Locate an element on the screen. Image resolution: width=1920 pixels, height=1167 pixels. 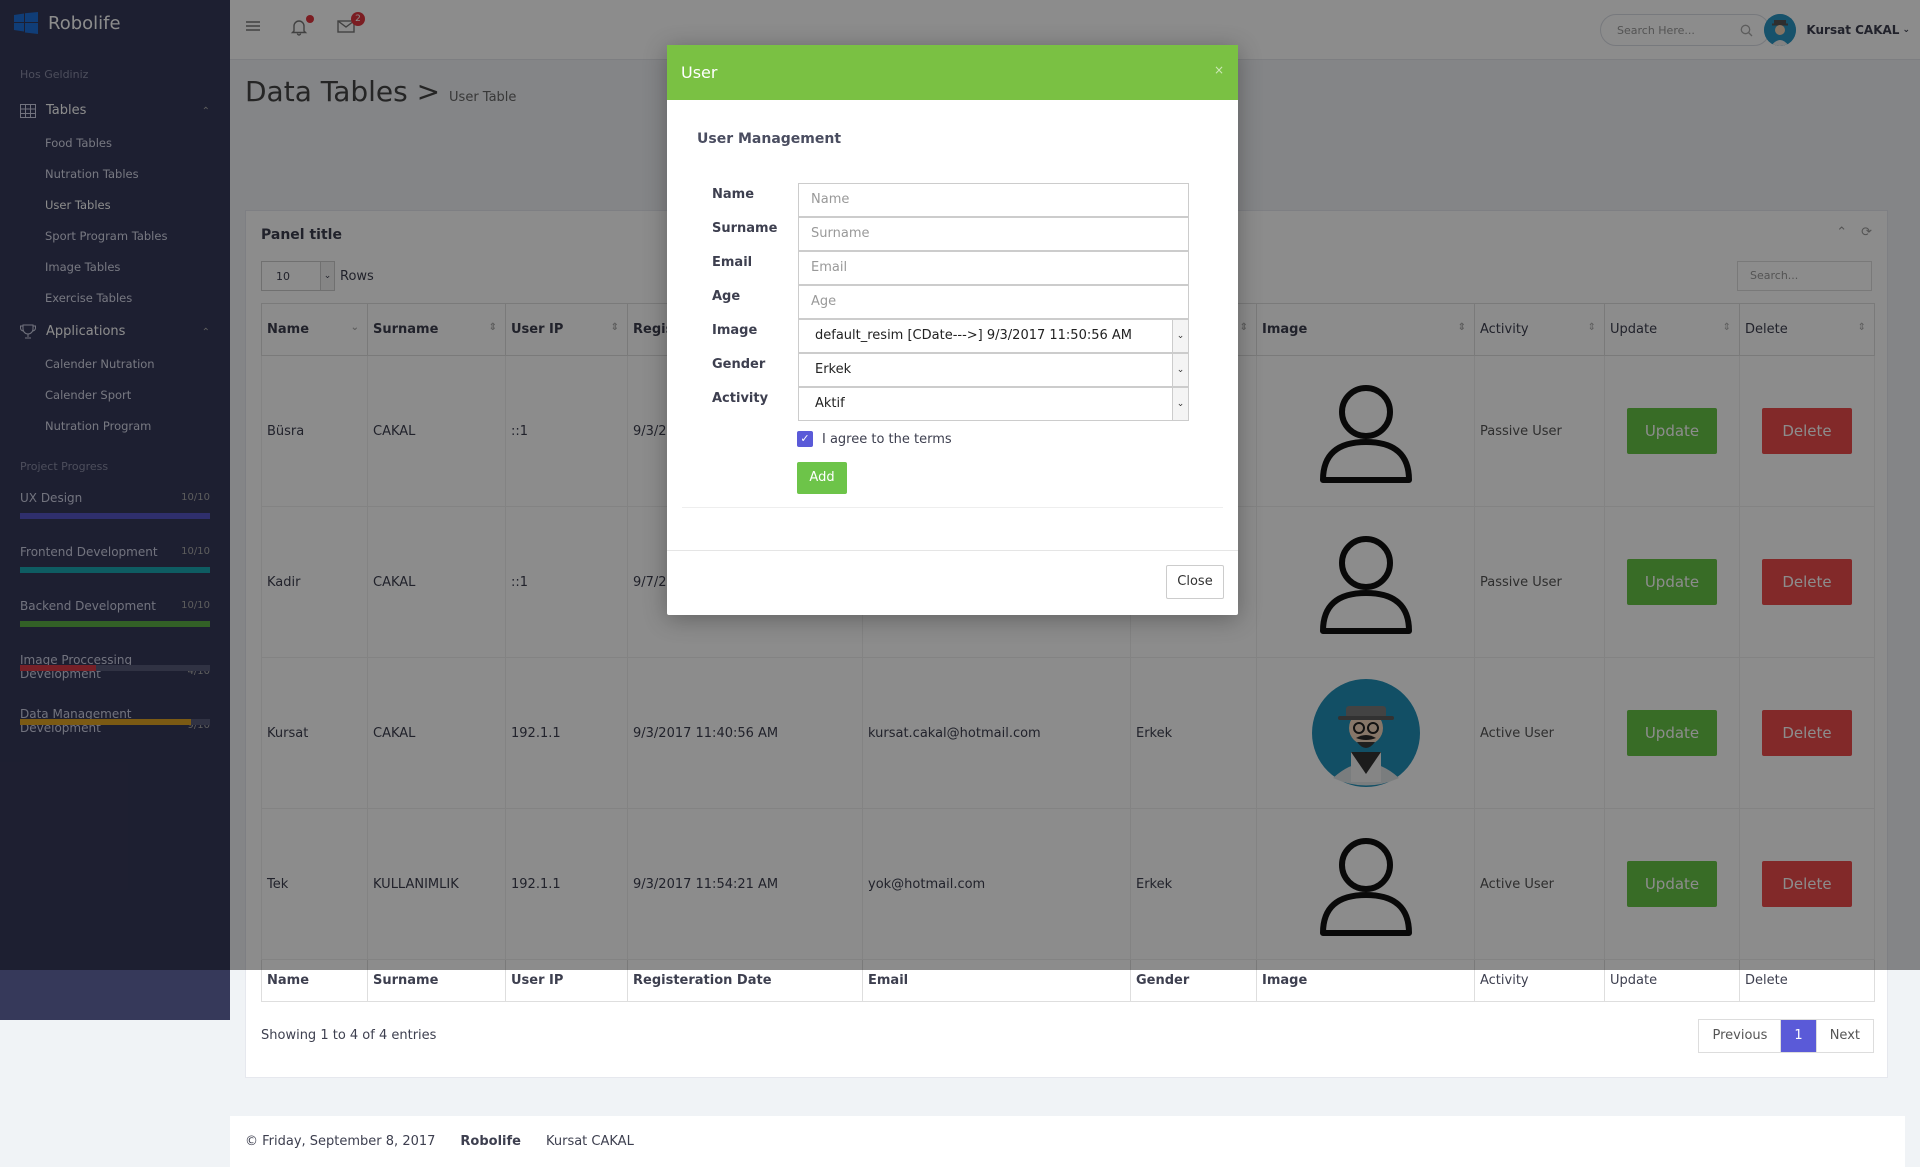
surname-input: Surname is located at coordinates (993, 234).